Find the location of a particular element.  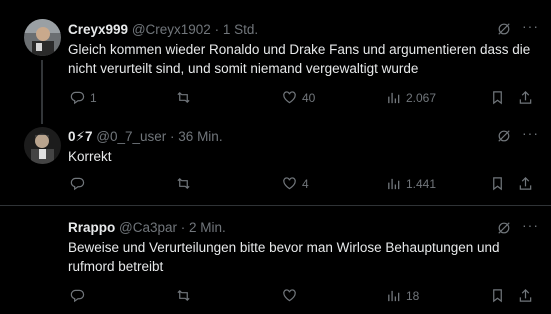

reply-count: 1 is located at coordinates (93, 97).